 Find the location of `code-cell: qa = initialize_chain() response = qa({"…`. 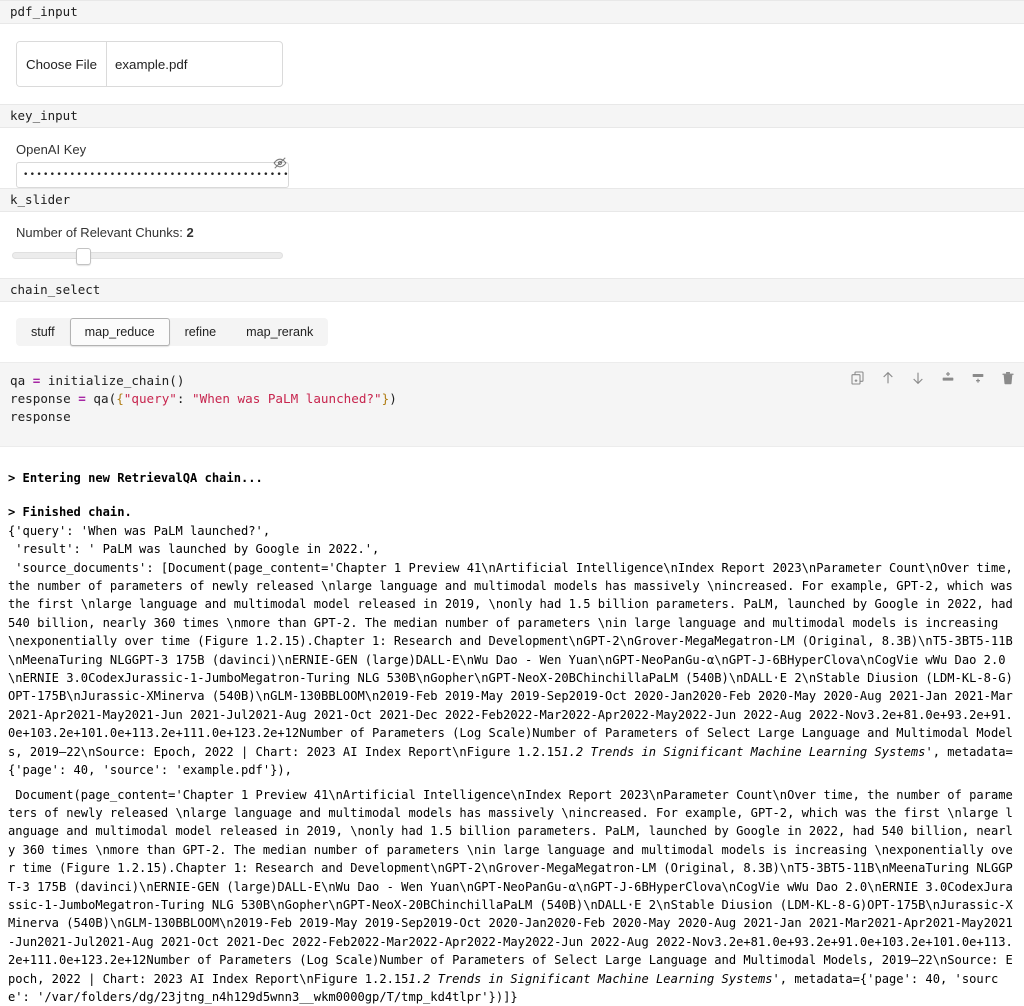

code-cell: qa = initialize_chain() response = qa({"… is located at coordinates (512, 404).